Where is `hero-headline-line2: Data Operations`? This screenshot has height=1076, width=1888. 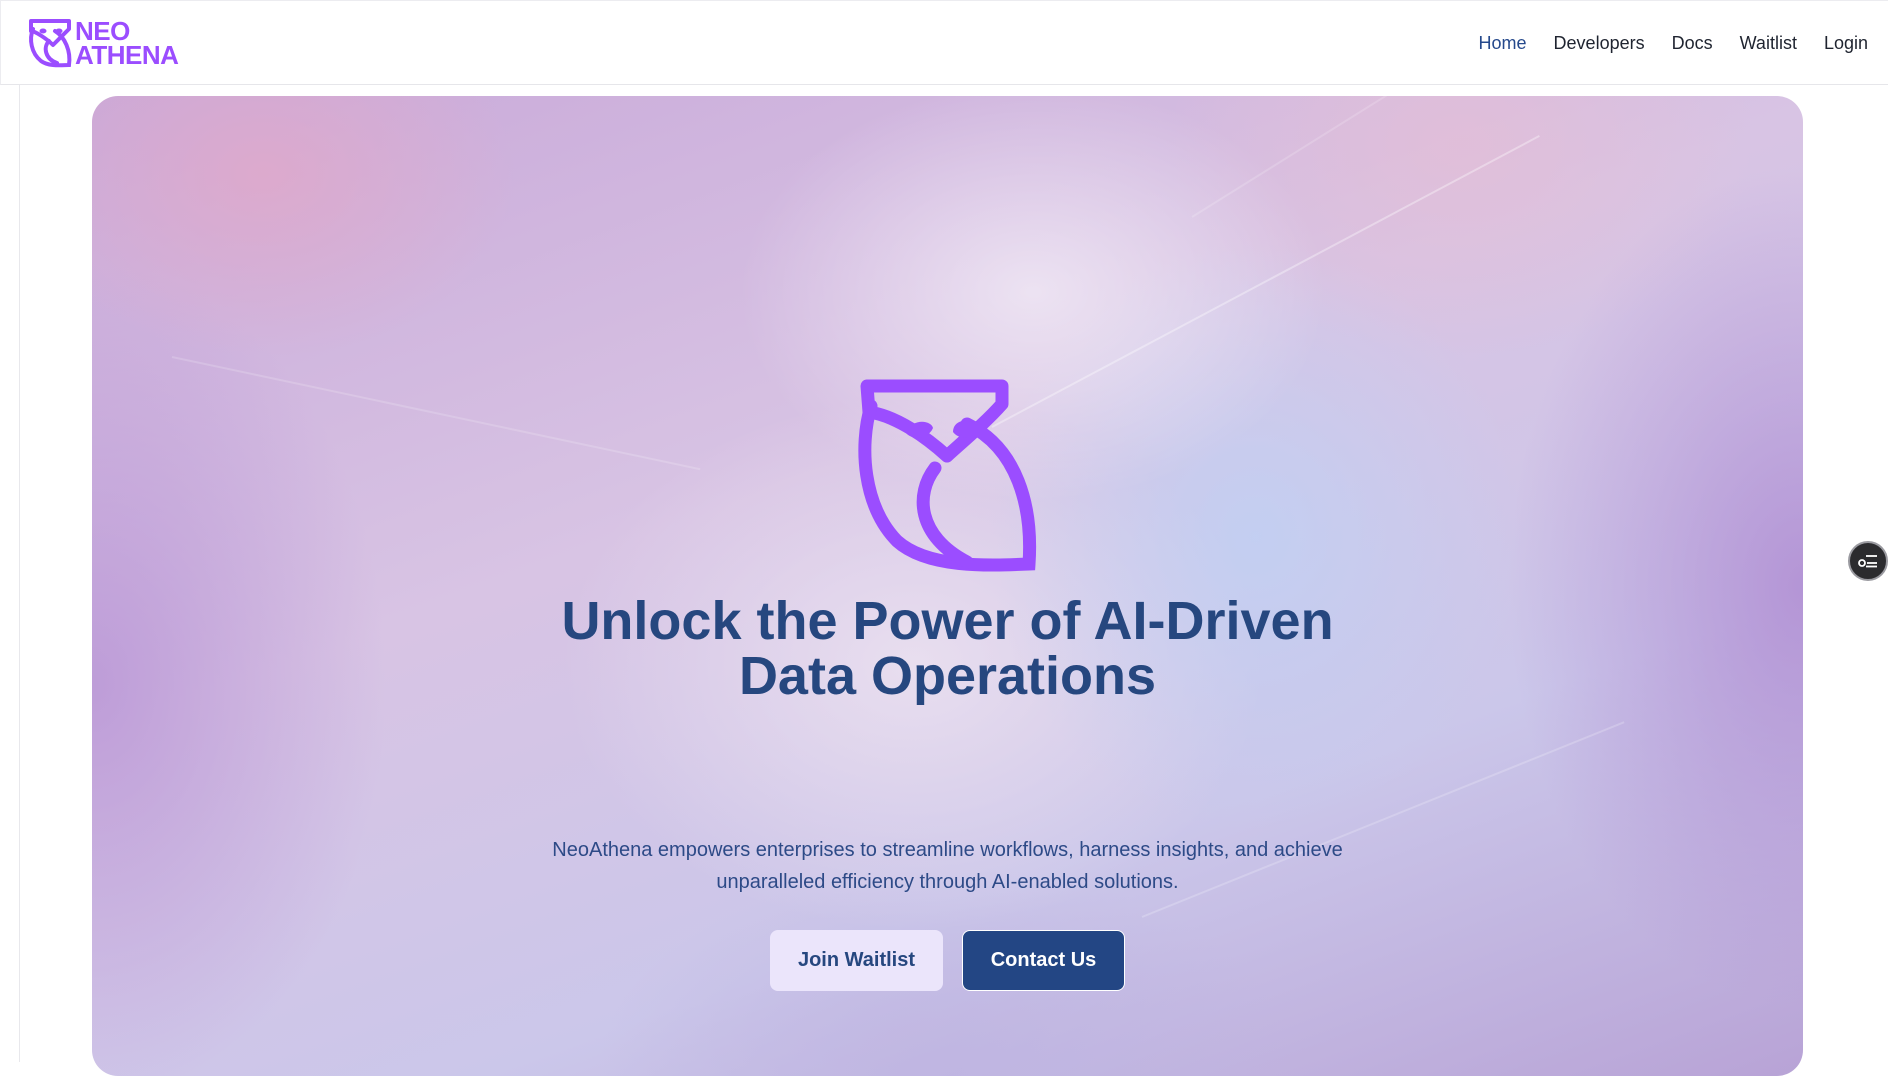 hero-headline-line2: Data Operations is located at coordinates (947, 676).